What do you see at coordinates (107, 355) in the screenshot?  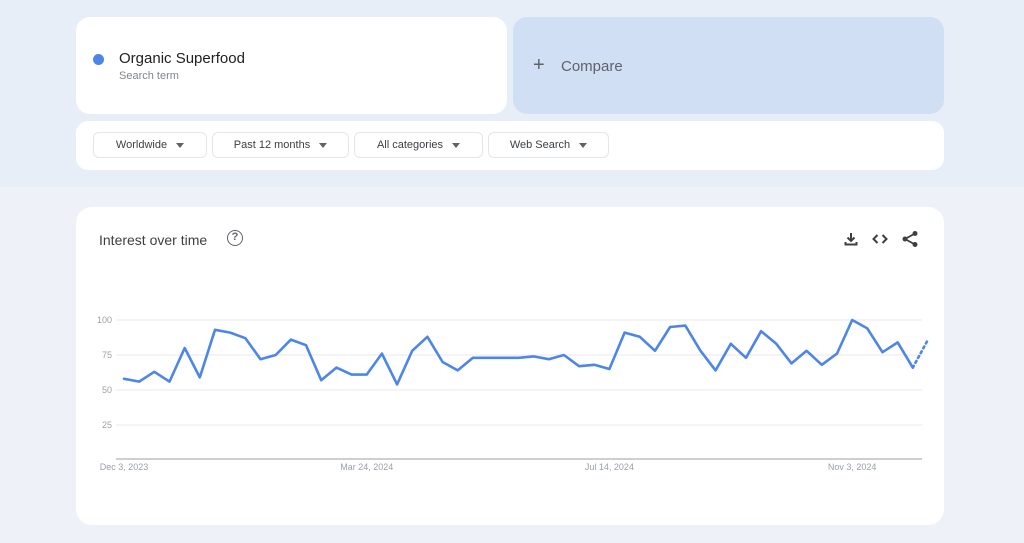 I see `y-tick-label: 75` at bounding box center [107, 355].